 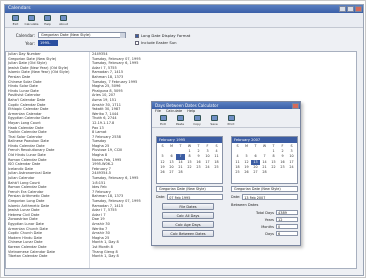 I want to click on info-icon, so click(x=63, y=17).